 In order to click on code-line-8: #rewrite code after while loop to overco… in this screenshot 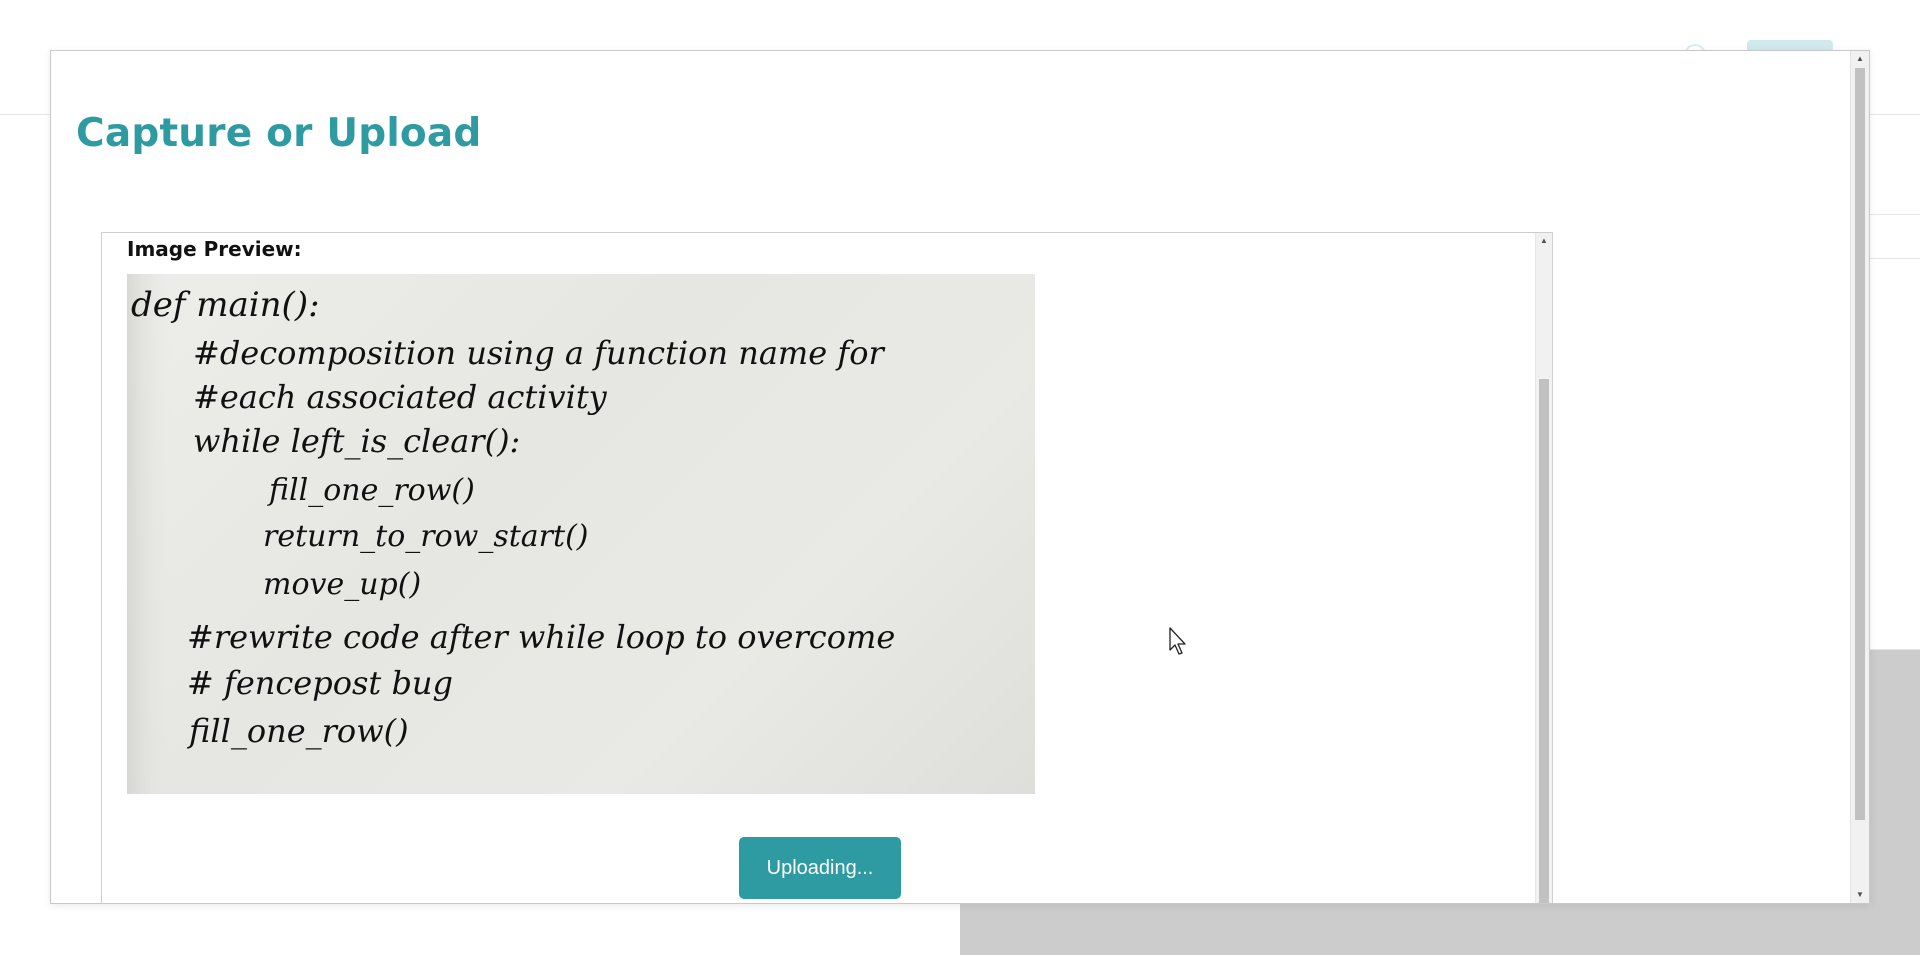, I will do `click(541, 637)`.